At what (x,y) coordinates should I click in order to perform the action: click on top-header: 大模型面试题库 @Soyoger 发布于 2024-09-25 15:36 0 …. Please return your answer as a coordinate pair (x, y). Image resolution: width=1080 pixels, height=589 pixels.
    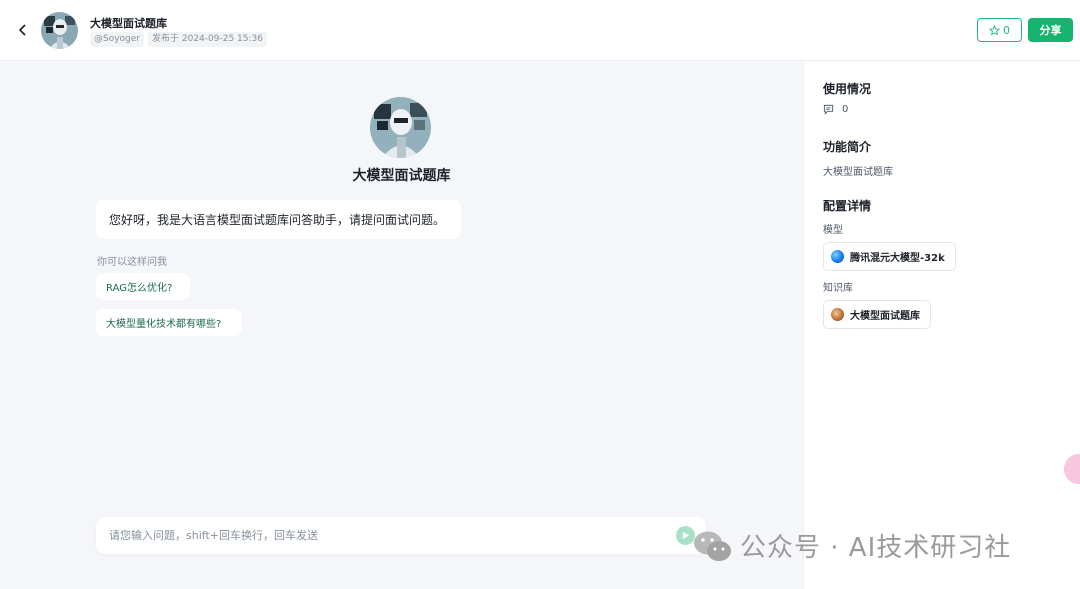
    Looking at the image, I should click on (540, 30).